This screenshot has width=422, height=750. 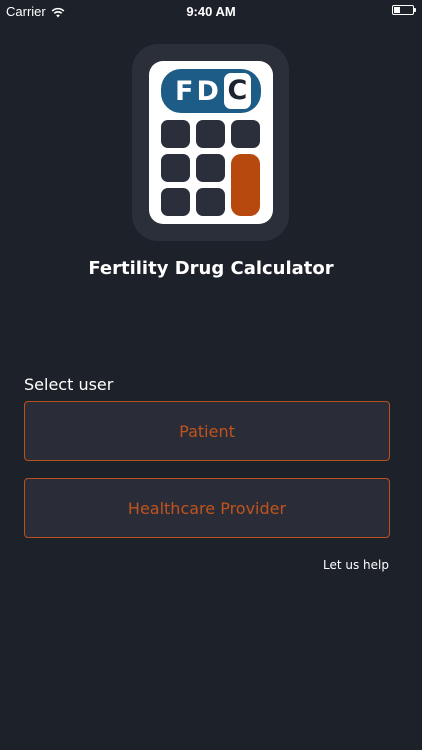 I want to click on patient-button: Patient, so click(x=207, y=431).